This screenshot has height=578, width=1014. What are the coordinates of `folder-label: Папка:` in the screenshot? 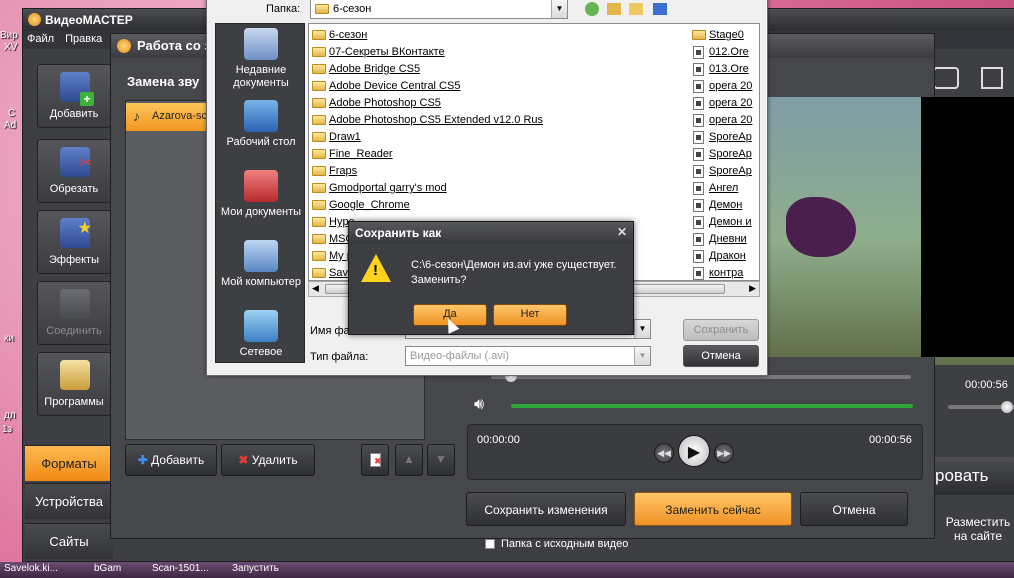 It's located at (283, 9).